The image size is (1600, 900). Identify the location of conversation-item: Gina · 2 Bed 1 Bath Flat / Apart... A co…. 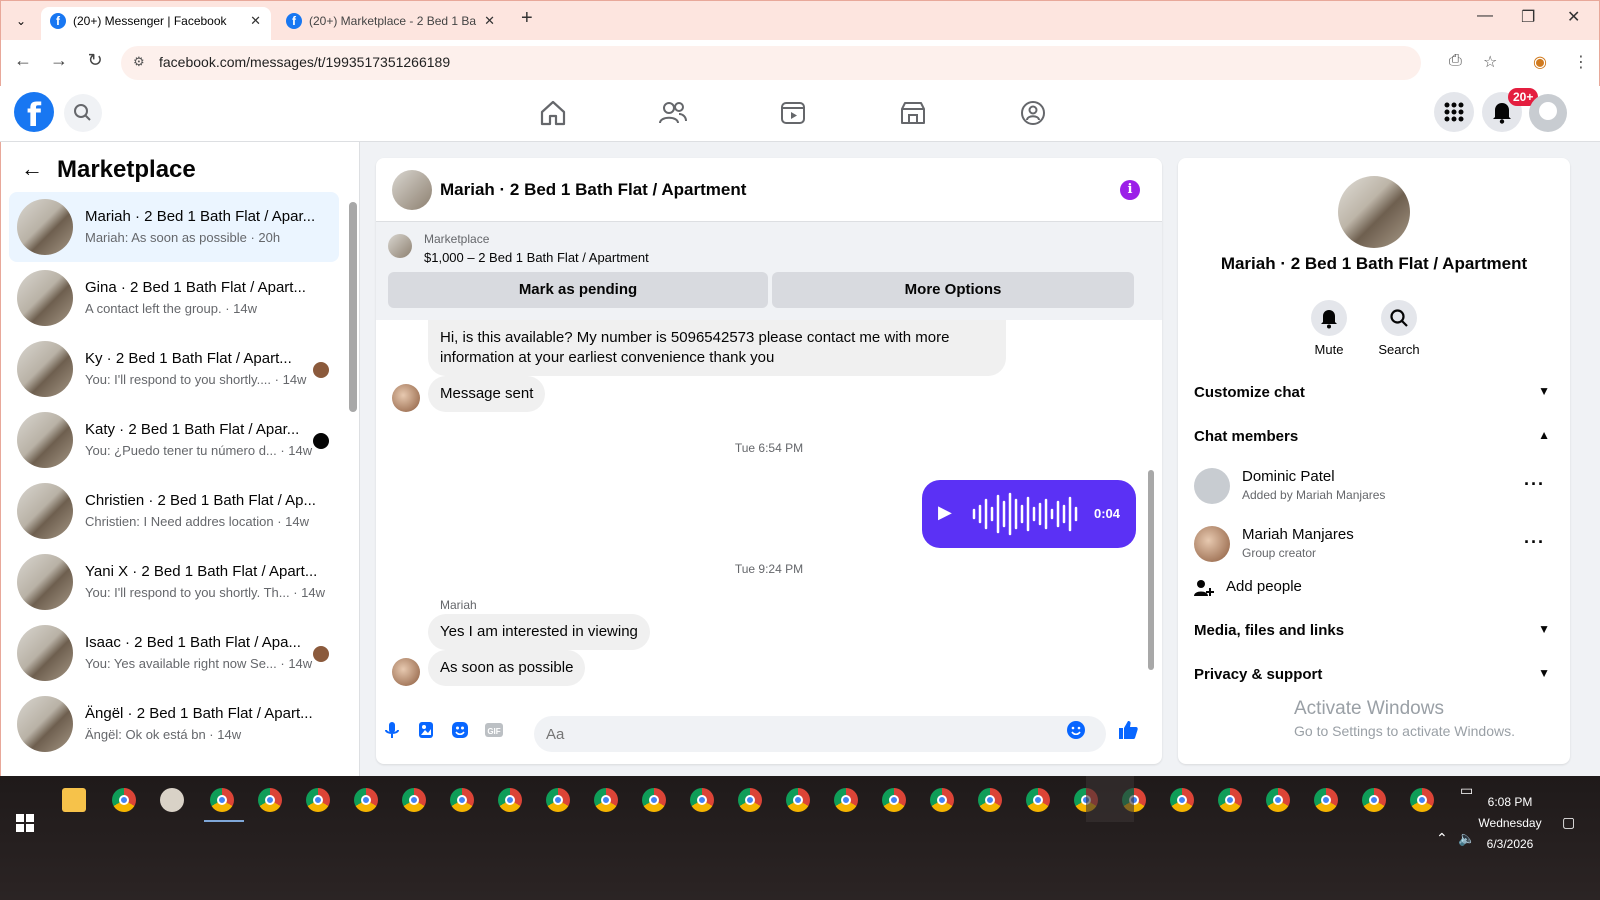
(174, 298).